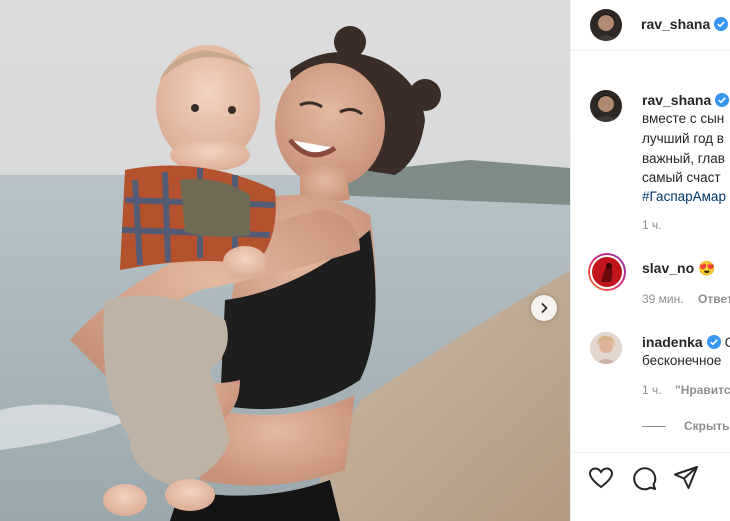 Image resolution: width=730 pixels, height=521 pixels. I want to click on author-avatar, so click(606, 25).